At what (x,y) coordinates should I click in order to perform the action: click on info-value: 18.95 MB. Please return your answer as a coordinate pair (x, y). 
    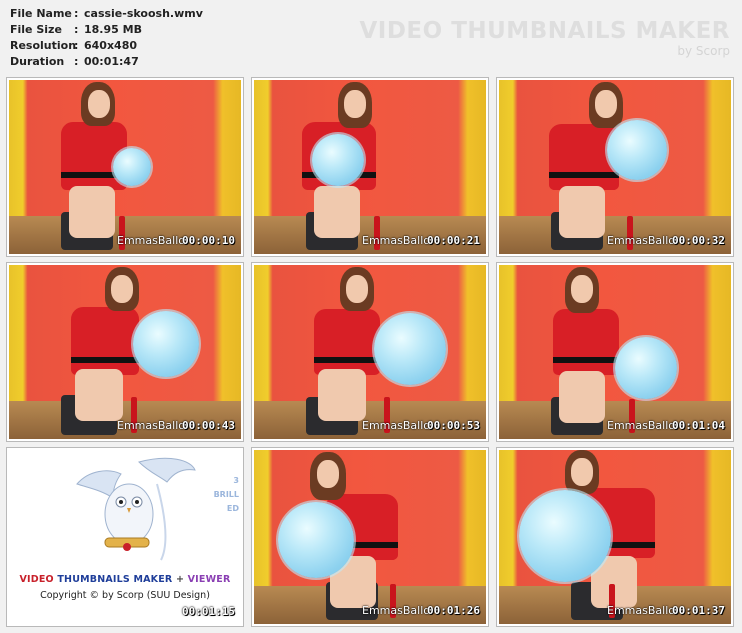
    Looking at the image, I should click on (113, 29).